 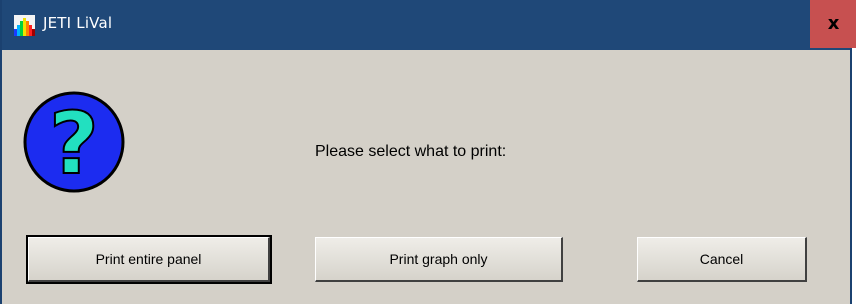 I want to click on question-icon: ?, so click(x=74, y=142).